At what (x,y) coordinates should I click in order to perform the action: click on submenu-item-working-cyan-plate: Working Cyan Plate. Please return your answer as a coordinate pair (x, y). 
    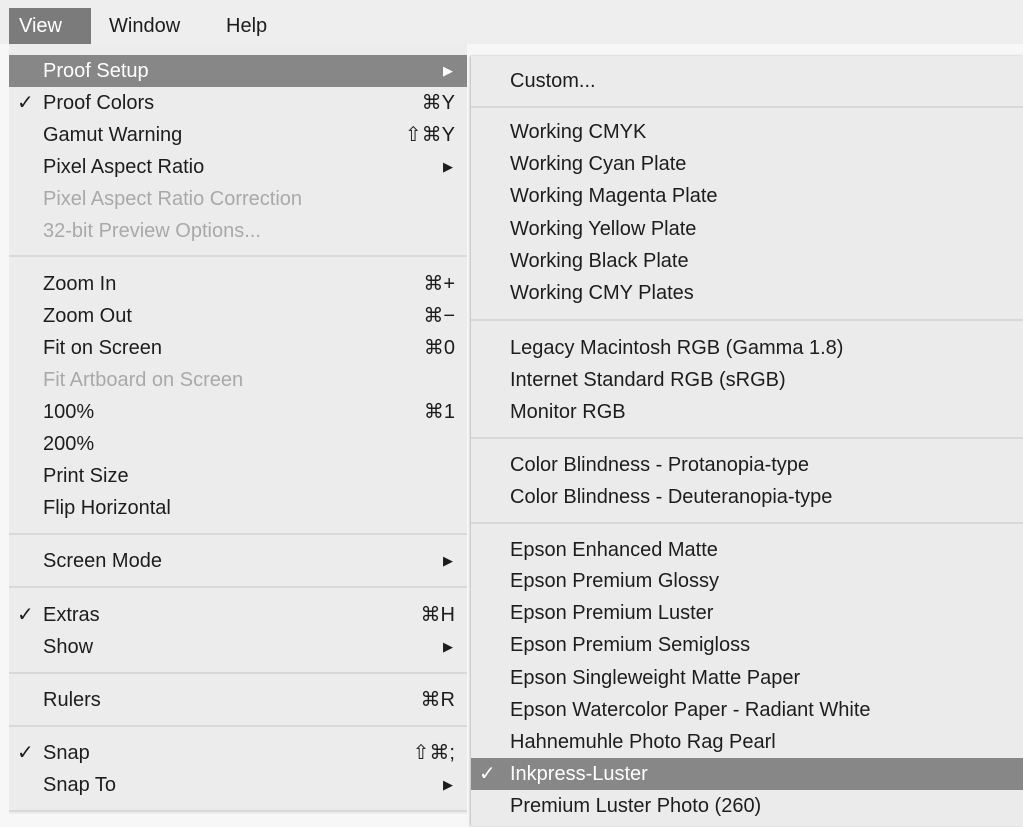
    Looking at the image, I should click on (747, 164).